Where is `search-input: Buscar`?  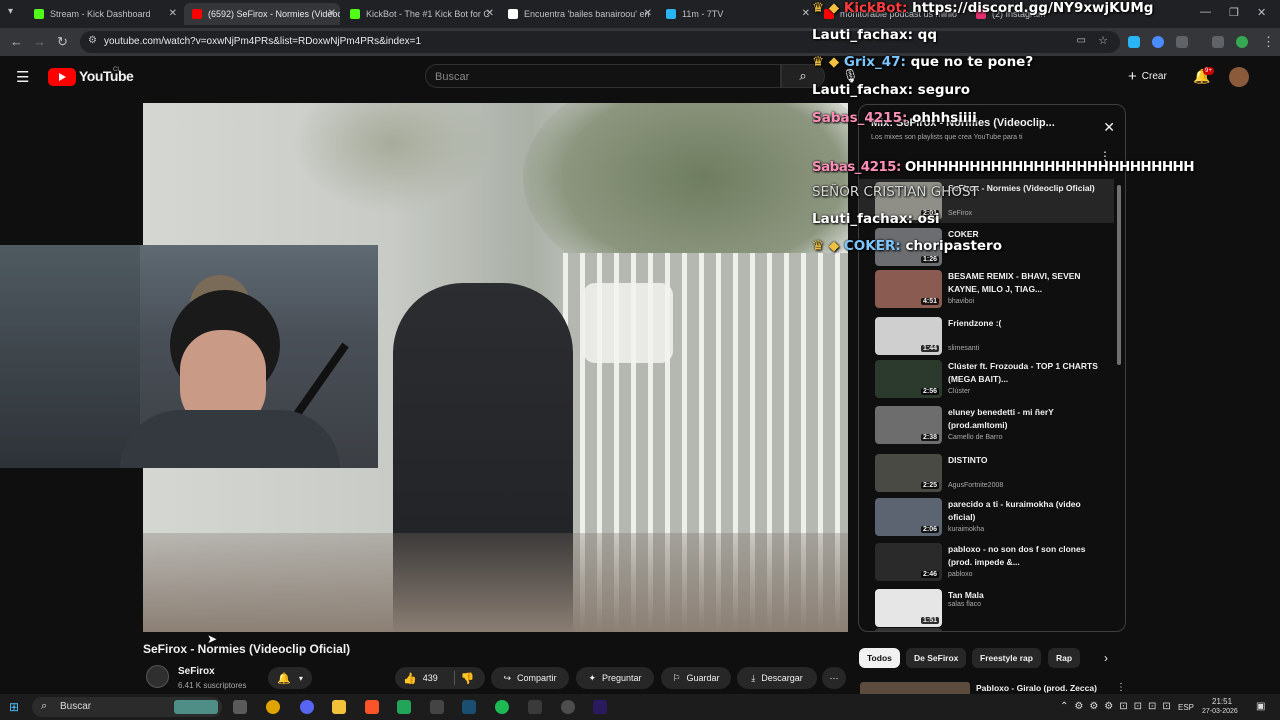
search-input: Buscar is located at coordinates (603, 76).